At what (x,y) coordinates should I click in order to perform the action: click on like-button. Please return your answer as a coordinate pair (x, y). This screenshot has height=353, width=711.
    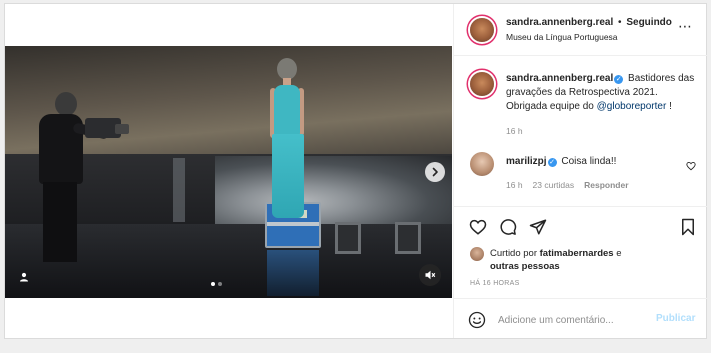
    Looking at the image, I should click on (478, 227).